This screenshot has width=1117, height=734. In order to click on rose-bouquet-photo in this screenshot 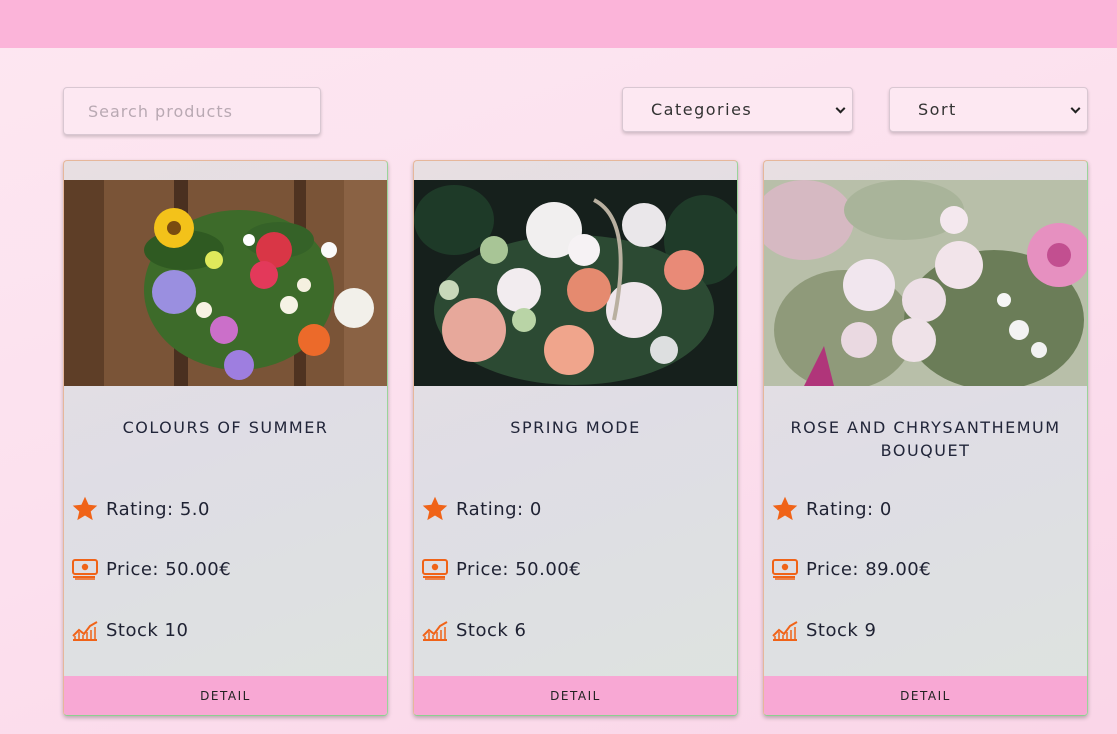, I will do `click(925, 283)`.